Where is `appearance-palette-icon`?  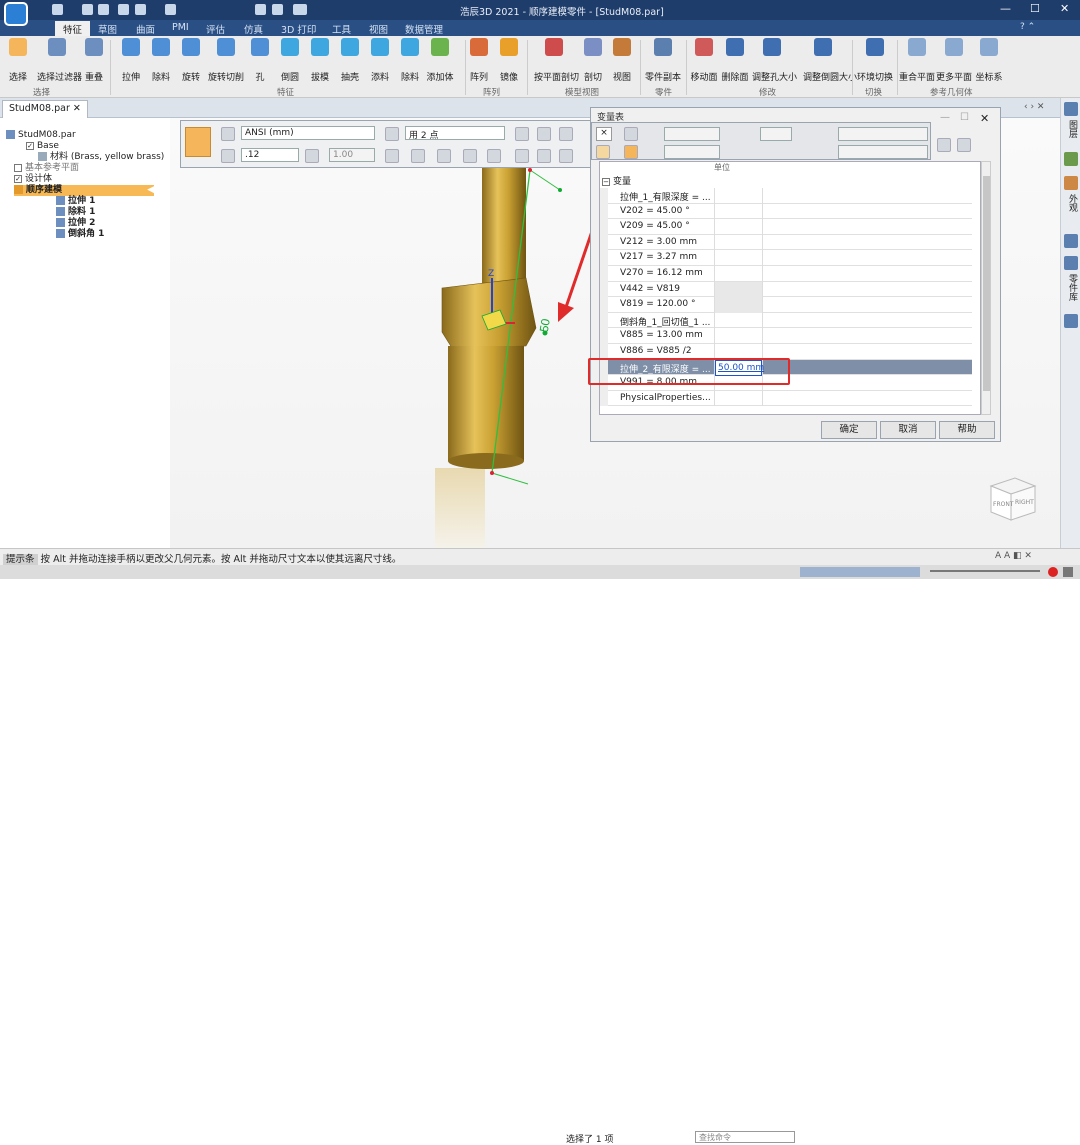 appearance-palette-icon is located at coordinates (1071, 183).